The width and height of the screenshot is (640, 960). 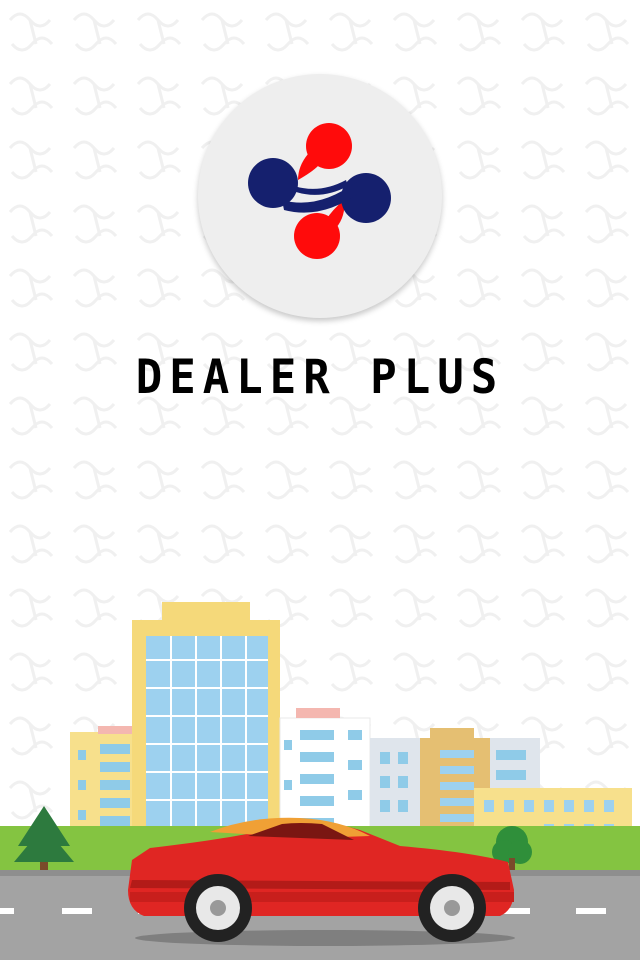 I want to click on app-title: DEALER PLUS, so click(x=320, y=377).